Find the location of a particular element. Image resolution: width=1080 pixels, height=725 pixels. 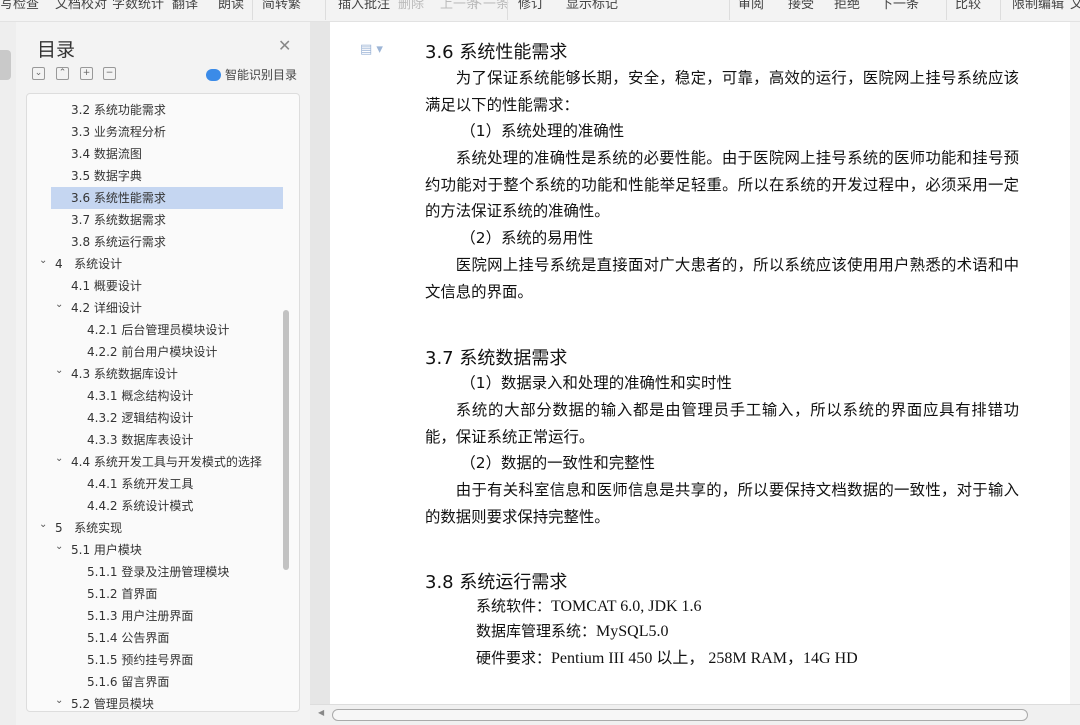

toc-item-label: 3.3 业务流程分析 is located at coordinates (118, 132).